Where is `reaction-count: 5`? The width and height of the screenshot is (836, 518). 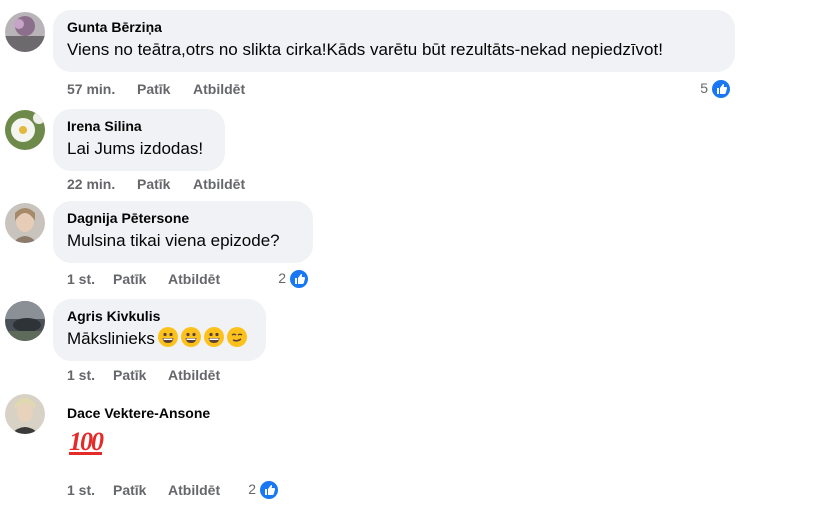 reaction-count: 5 is located at coordinates (704, 88).